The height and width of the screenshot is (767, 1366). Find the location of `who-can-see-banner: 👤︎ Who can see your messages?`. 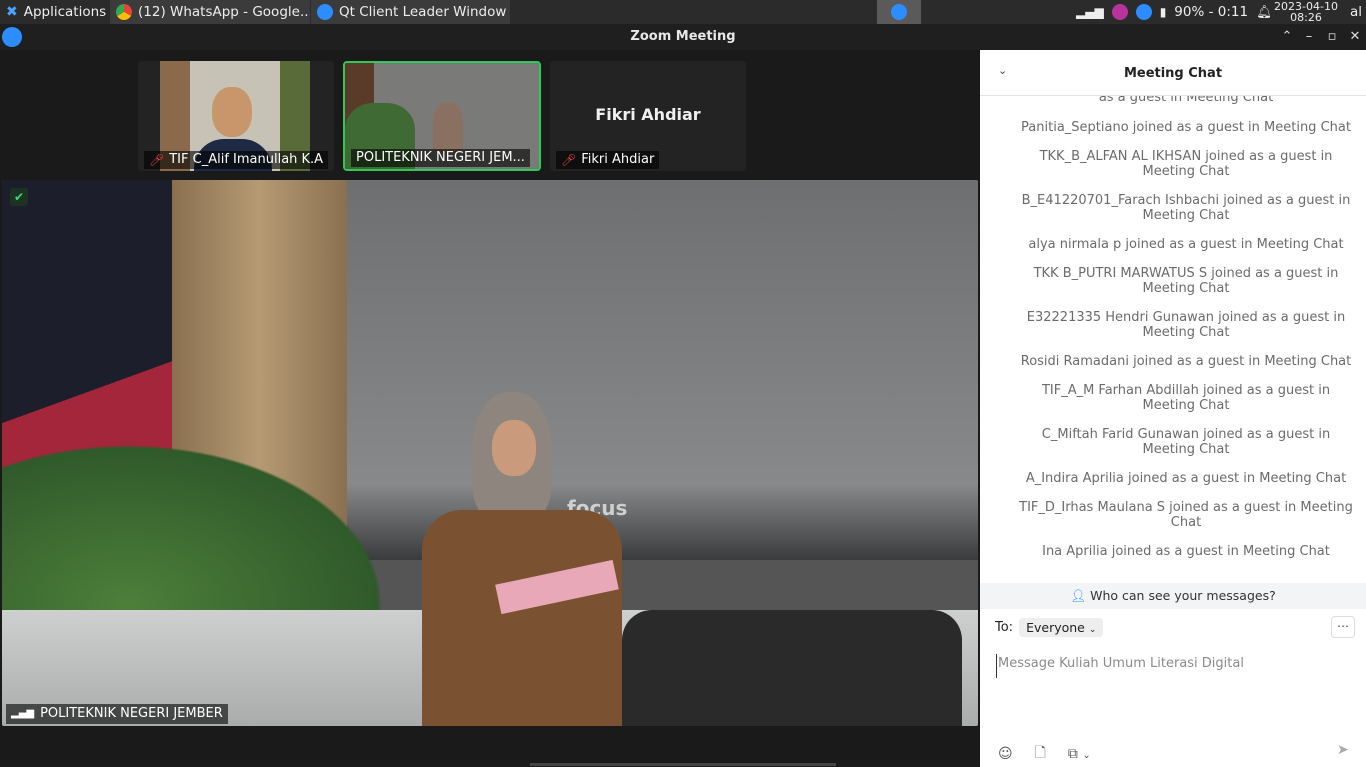

who-can-see-banner: 👤︎ Who can see your messages? is located at coordinates (1173, 596).